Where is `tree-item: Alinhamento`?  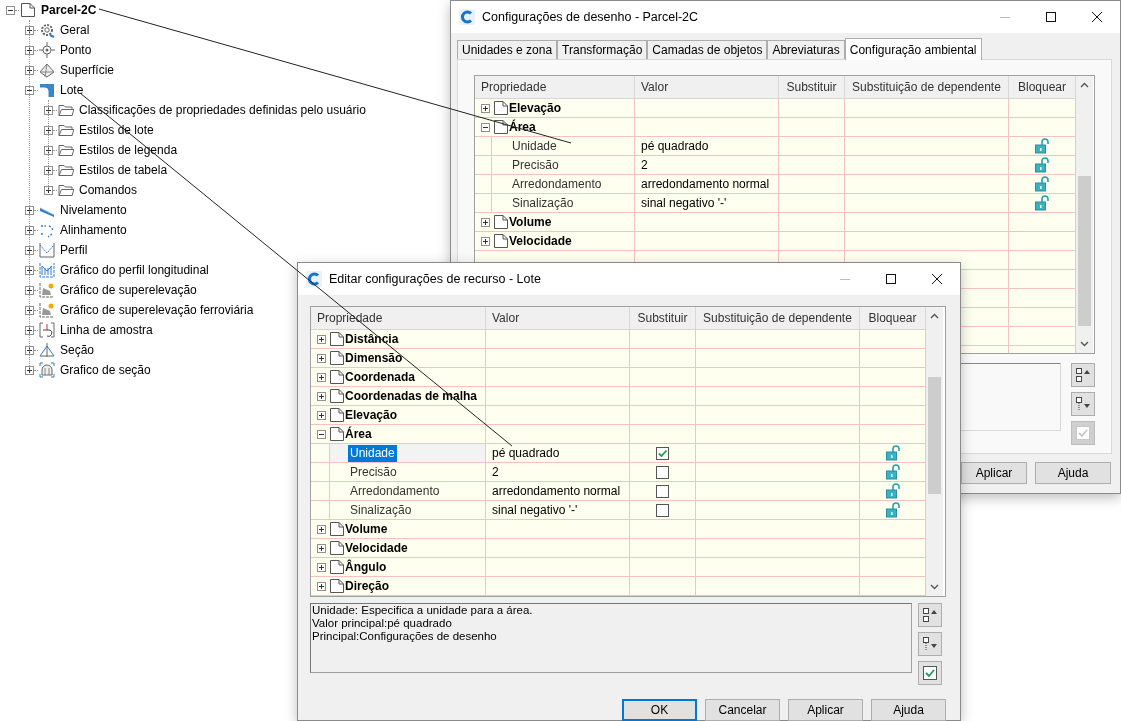 tree-item: Alinhamento is located at coordinates (93, 230).